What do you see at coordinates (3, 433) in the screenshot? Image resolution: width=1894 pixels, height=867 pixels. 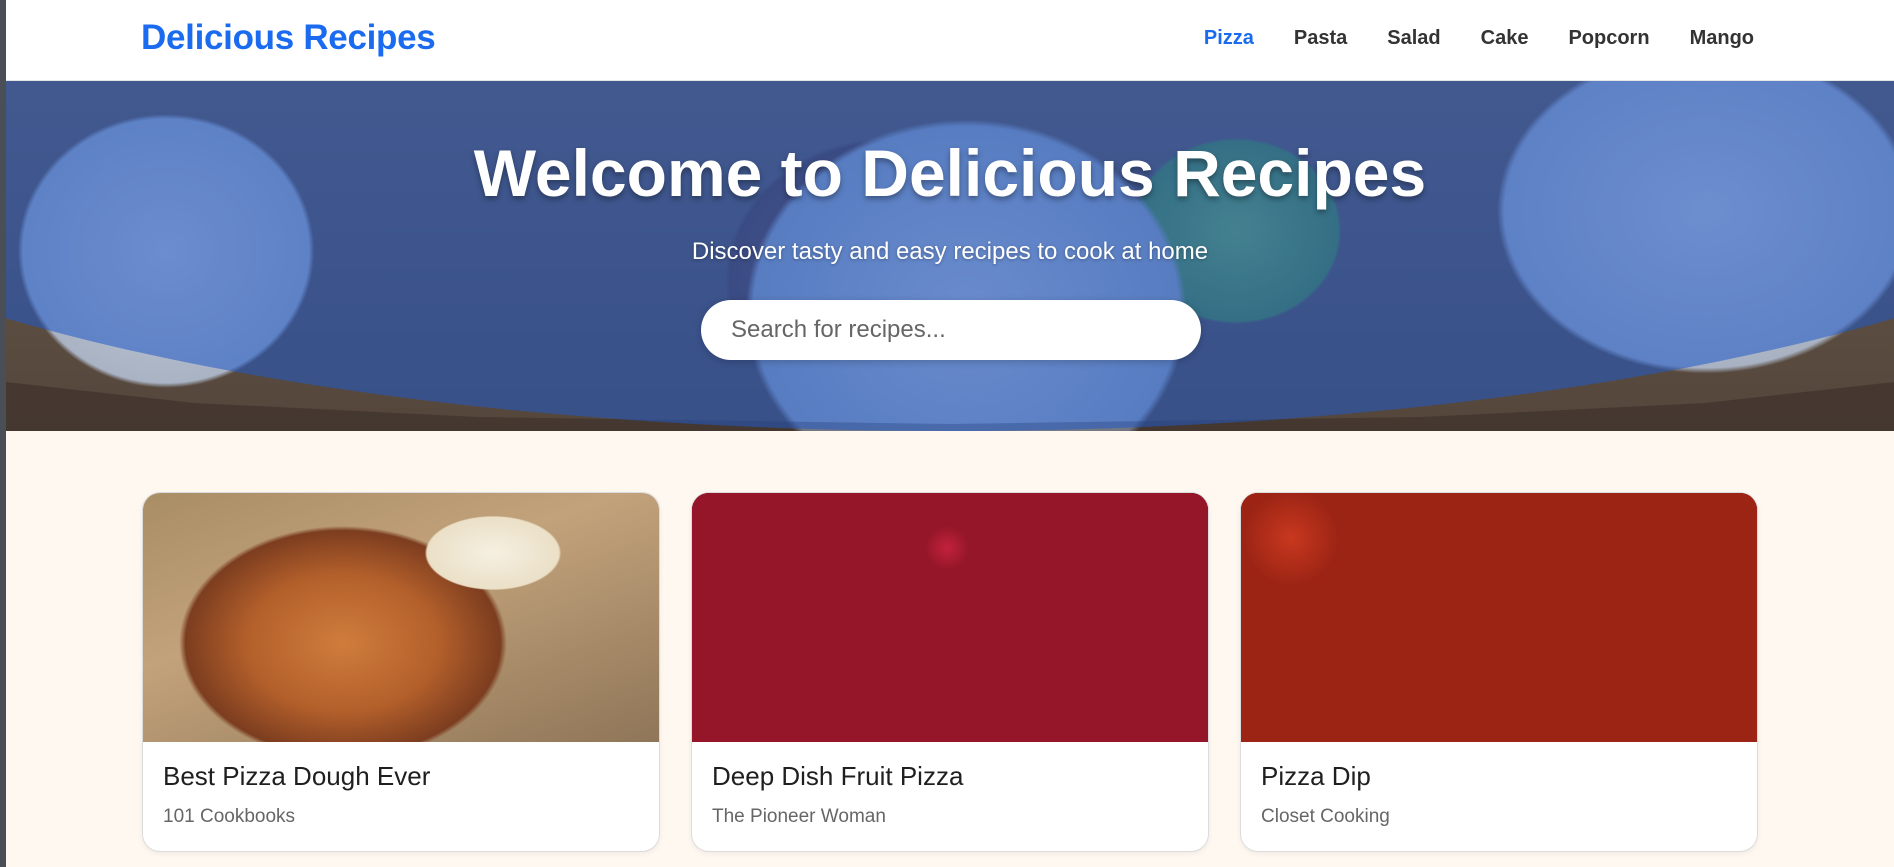 I see `window-edge` at bounding box center [3, 433].